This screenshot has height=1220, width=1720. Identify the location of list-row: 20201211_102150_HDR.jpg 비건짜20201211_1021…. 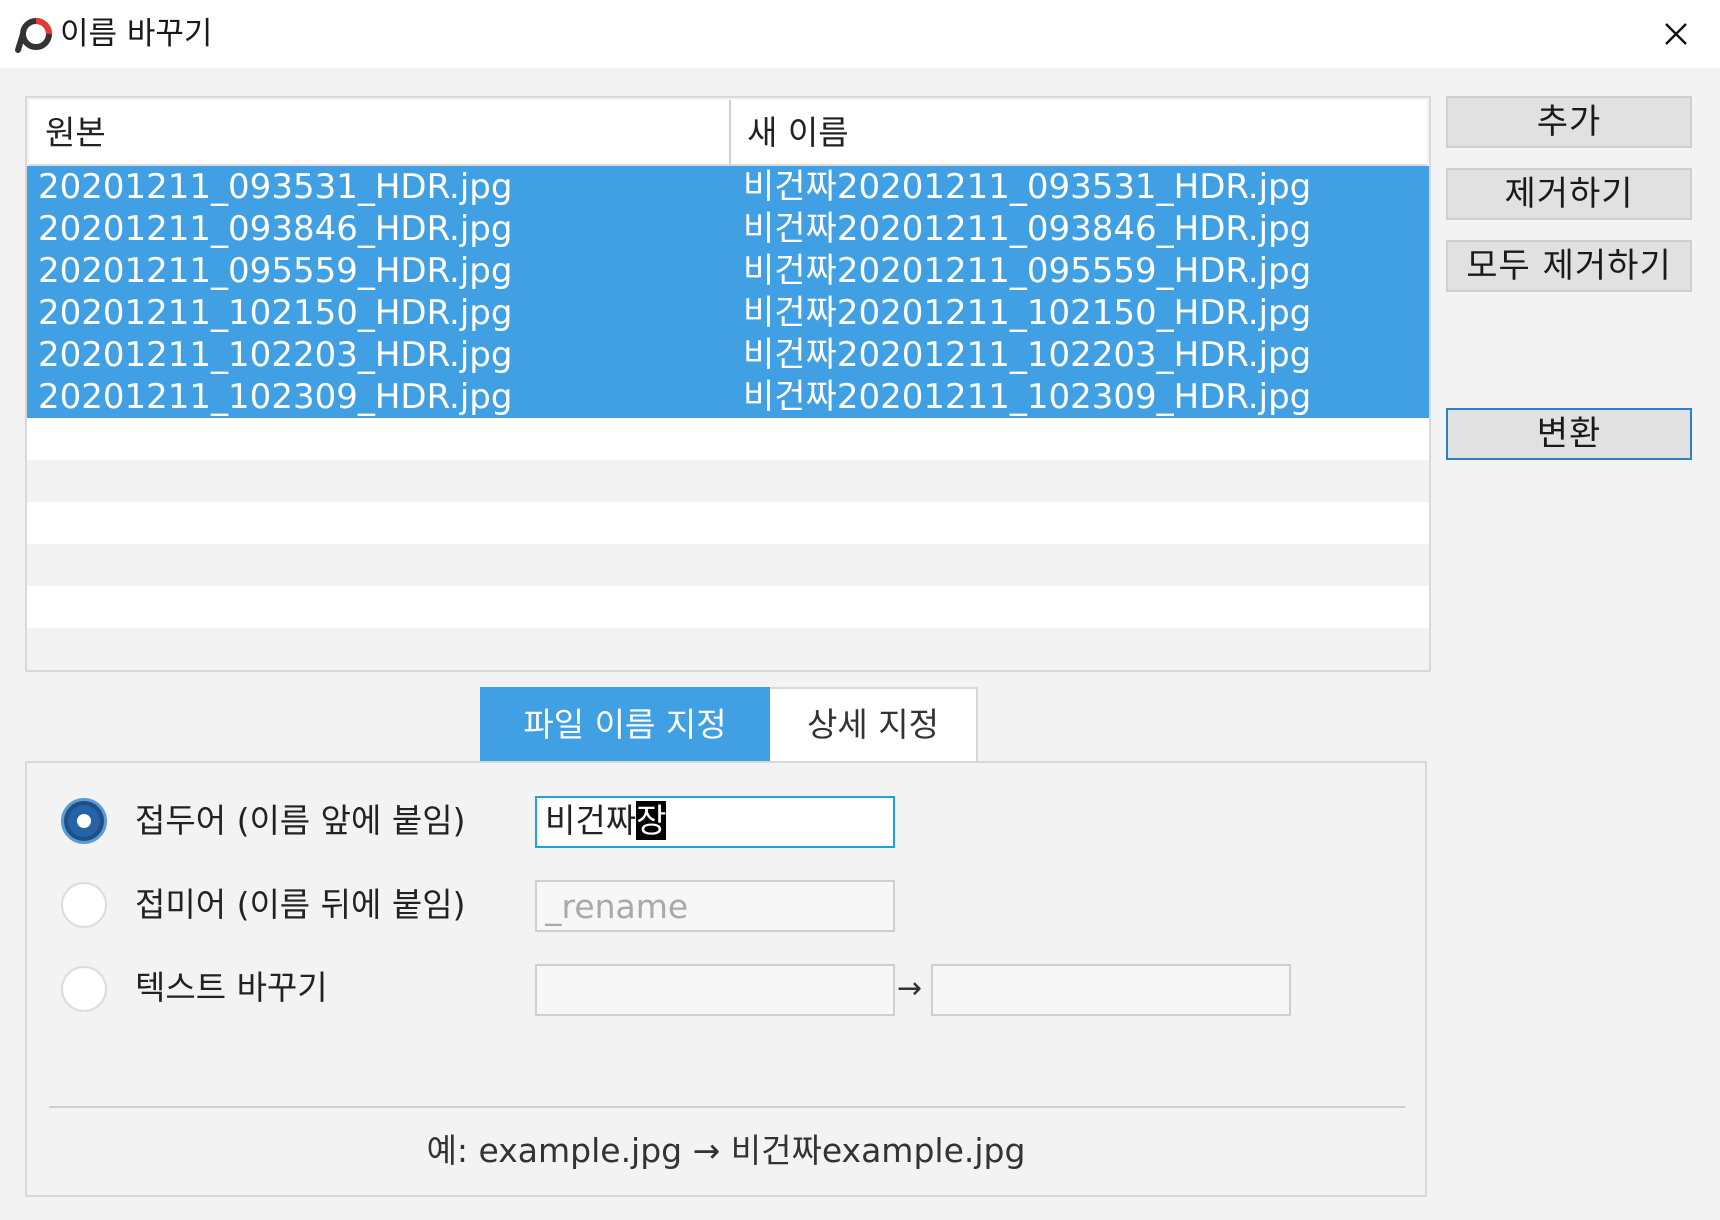
(728, 313).